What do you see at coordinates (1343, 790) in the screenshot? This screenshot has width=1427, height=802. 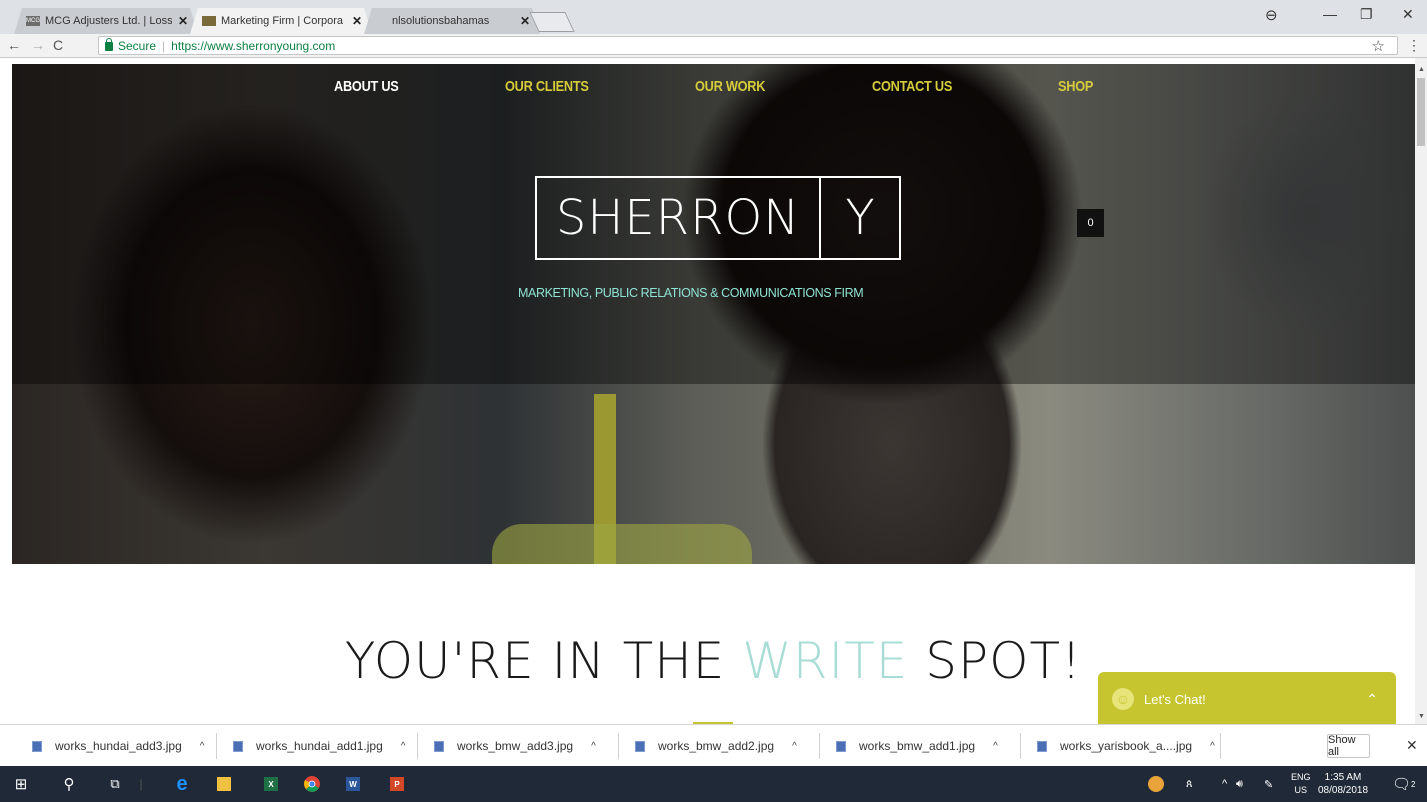 I see `clock-date: 08/08/2018` at bounding box center [1343, 790].